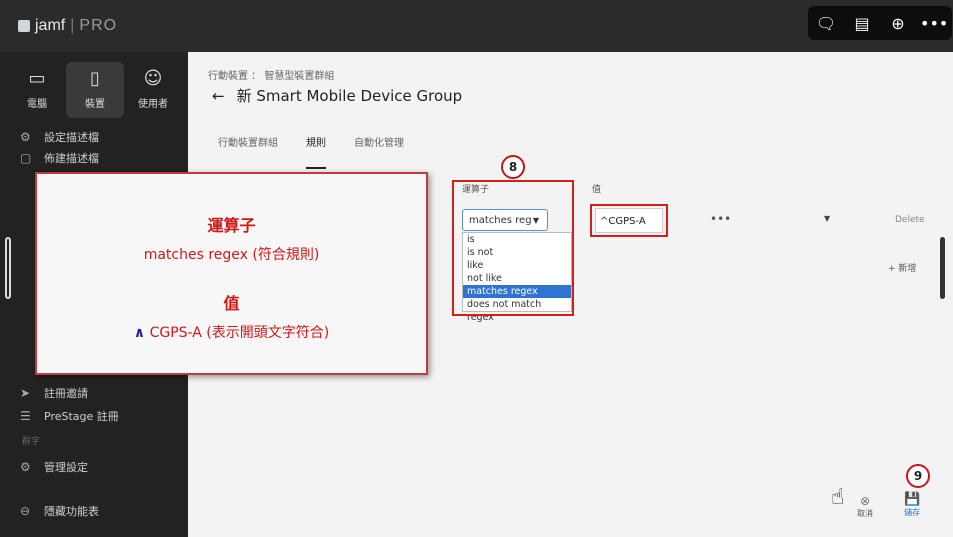  Describe the element at coordinates (95, 104) in the screenshot. I see `tab-devices-label: 裝置` at that location.